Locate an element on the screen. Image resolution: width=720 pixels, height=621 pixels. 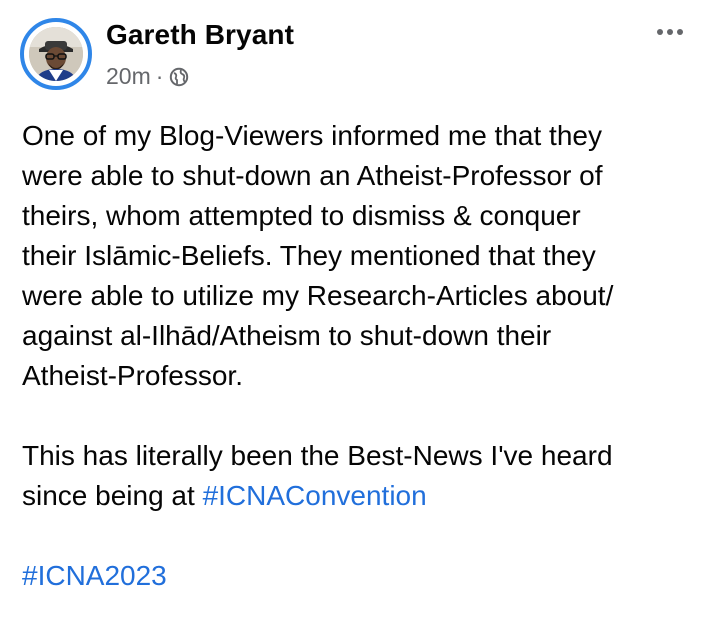
profile-photo-image is located at coordinates (56, 54).